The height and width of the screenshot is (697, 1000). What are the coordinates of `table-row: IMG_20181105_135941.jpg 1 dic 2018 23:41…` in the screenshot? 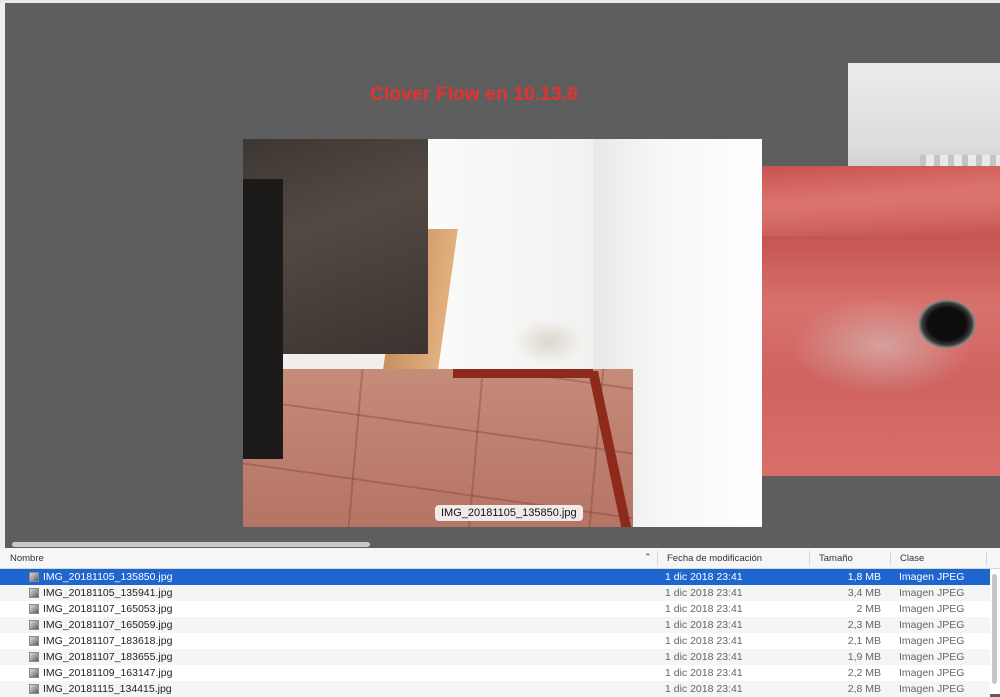 It's located at (495, 593).